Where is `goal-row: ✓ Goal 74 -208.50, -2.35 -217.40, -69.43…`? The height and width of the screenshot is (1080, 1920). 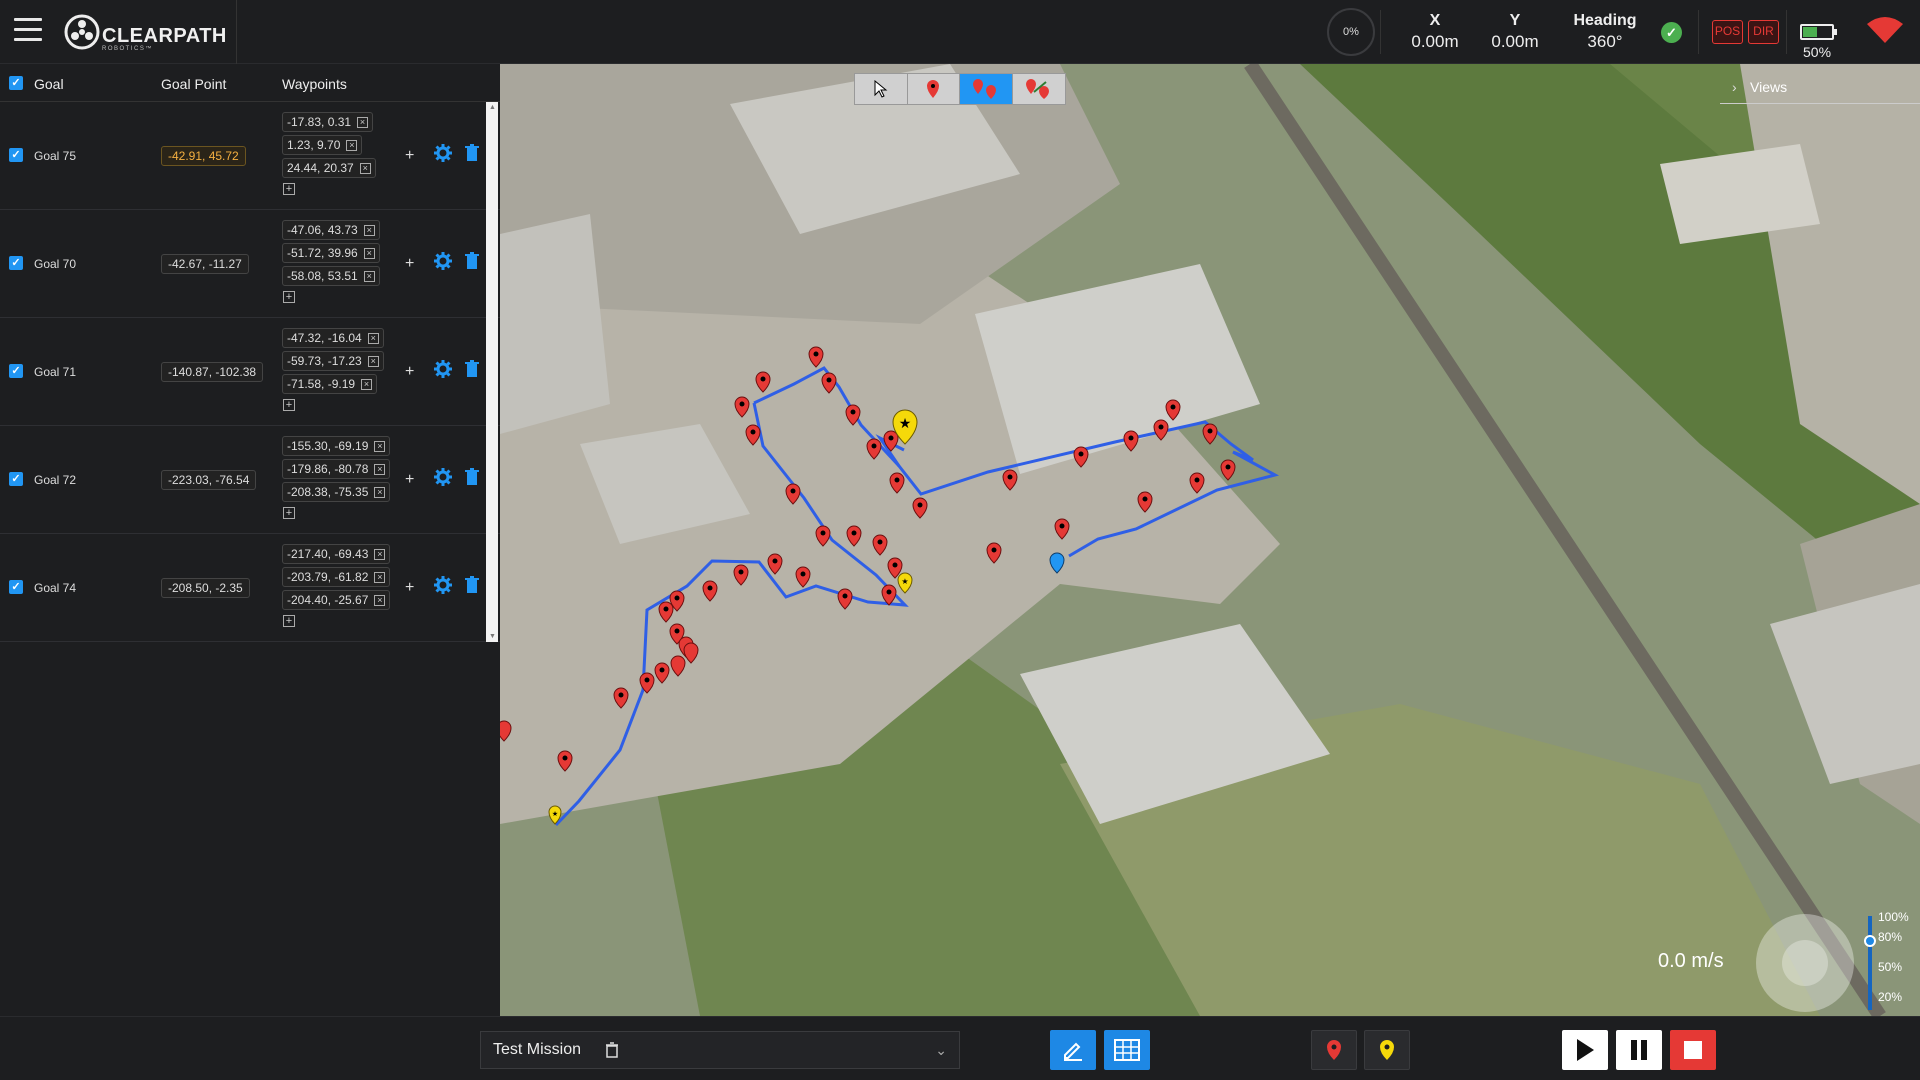
goal-row: ✓ Goal 74 -208.50, -2.35 -217.40, -69.43… is located at coordinates (250, 588).